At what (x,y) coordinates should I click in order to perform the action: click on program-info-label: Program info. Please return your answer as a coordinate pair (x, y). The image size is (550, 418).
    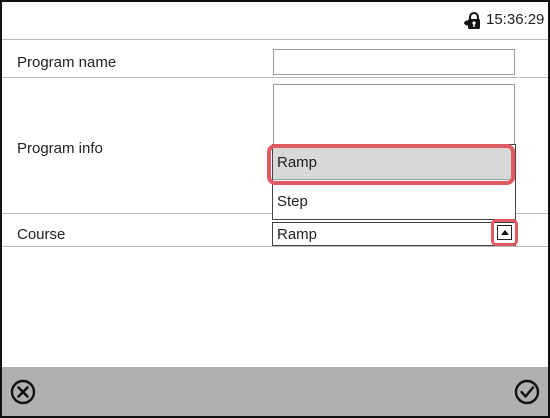
    Looking at the image, I should click on (60, 148).